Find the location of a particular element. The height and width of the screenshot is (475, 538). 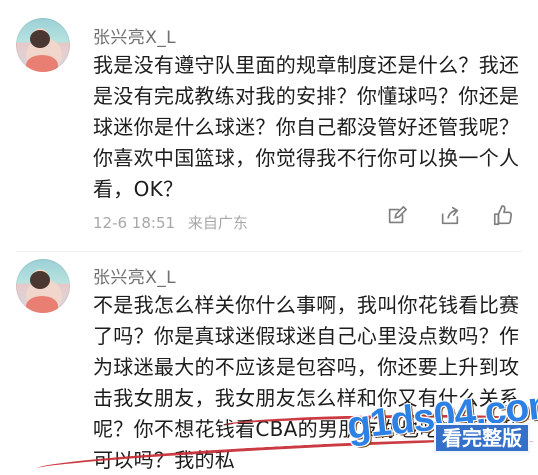

share-icon is located at coordinates (450, 216).